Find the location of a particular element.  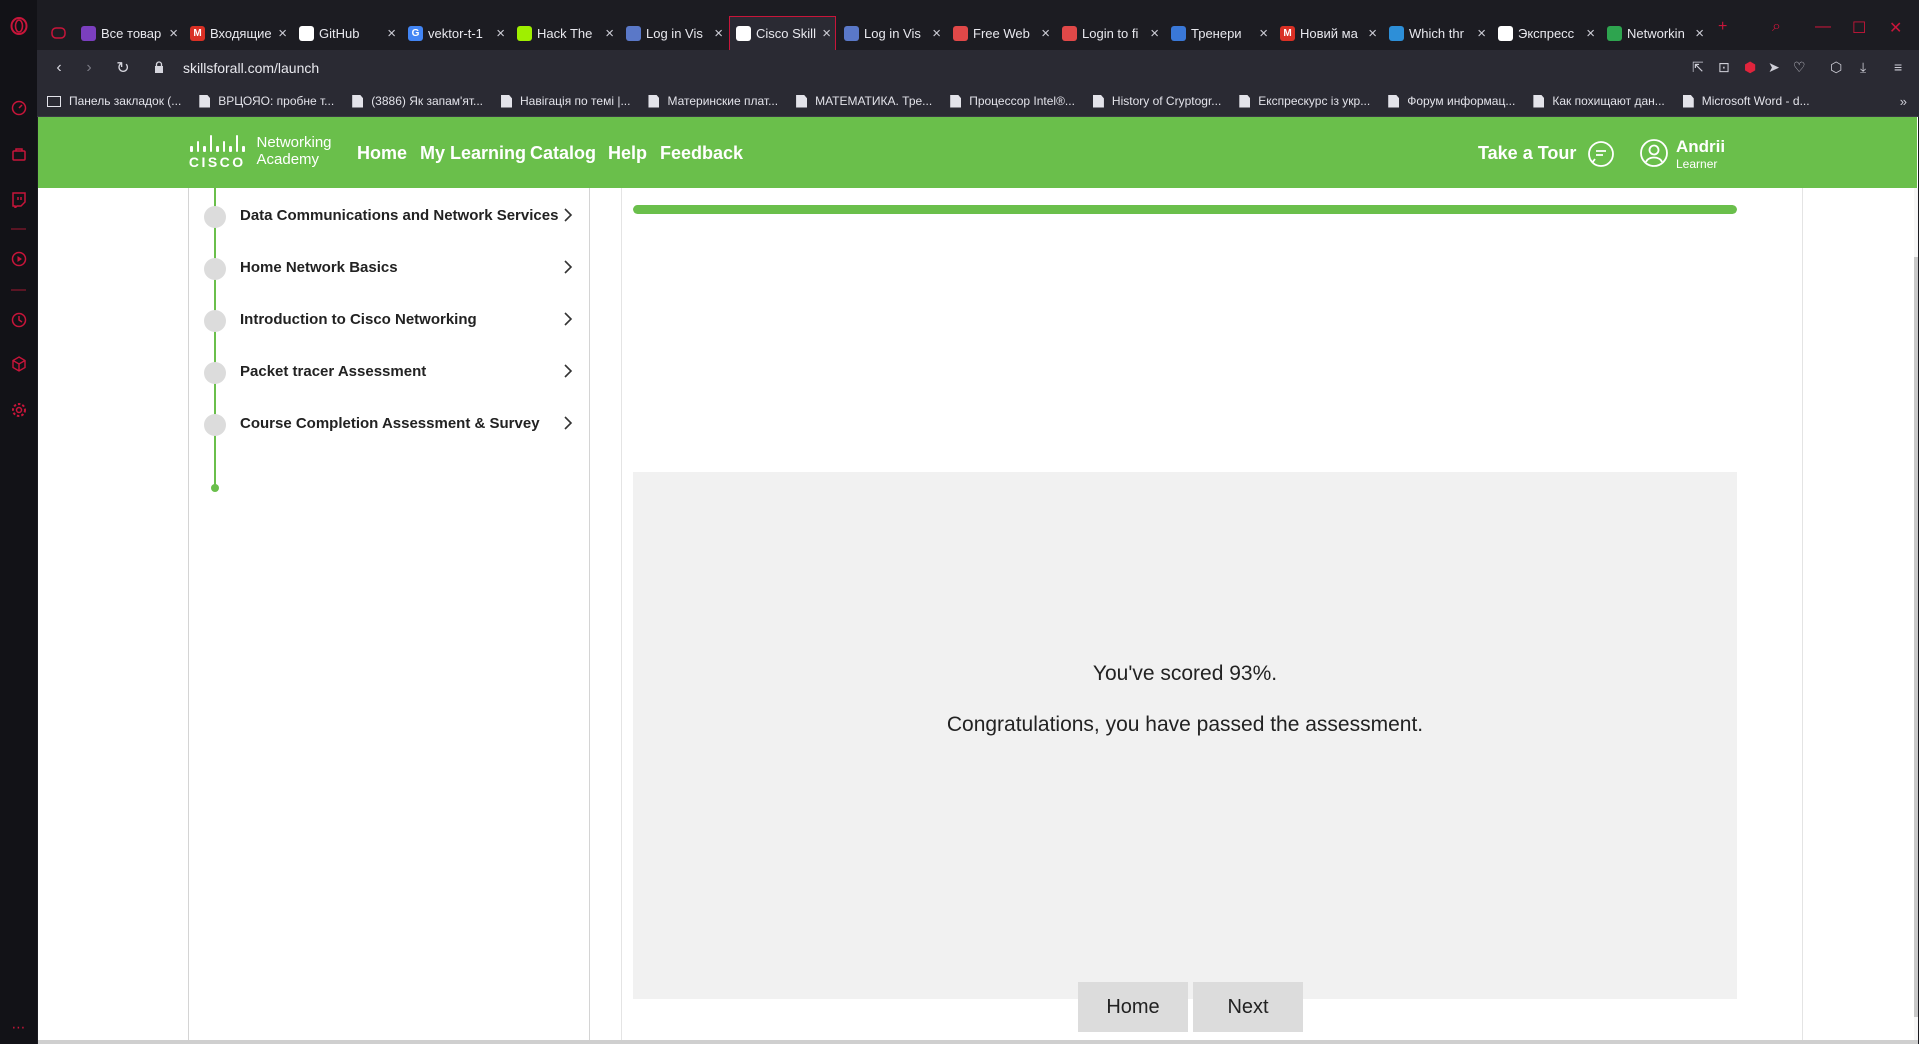

new-tab-icon: + is located at coordinates (1722, 27).